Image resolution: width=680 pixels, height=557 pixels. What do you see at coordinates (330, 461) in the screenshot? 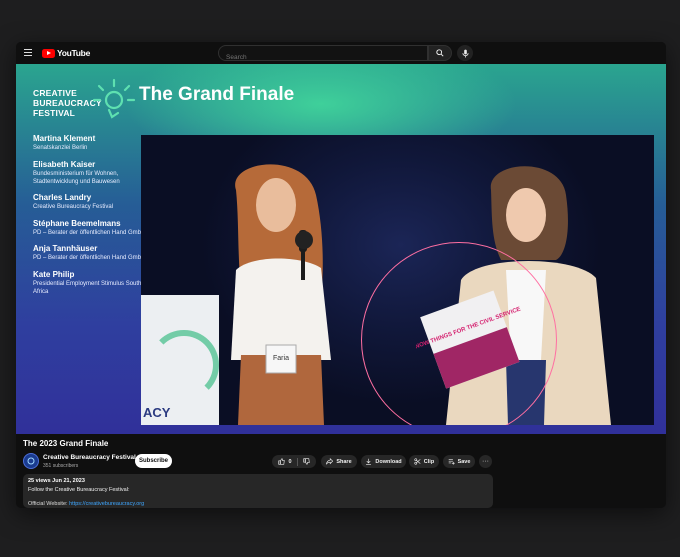
I see `share-icon` at bounding box center [330, 461].